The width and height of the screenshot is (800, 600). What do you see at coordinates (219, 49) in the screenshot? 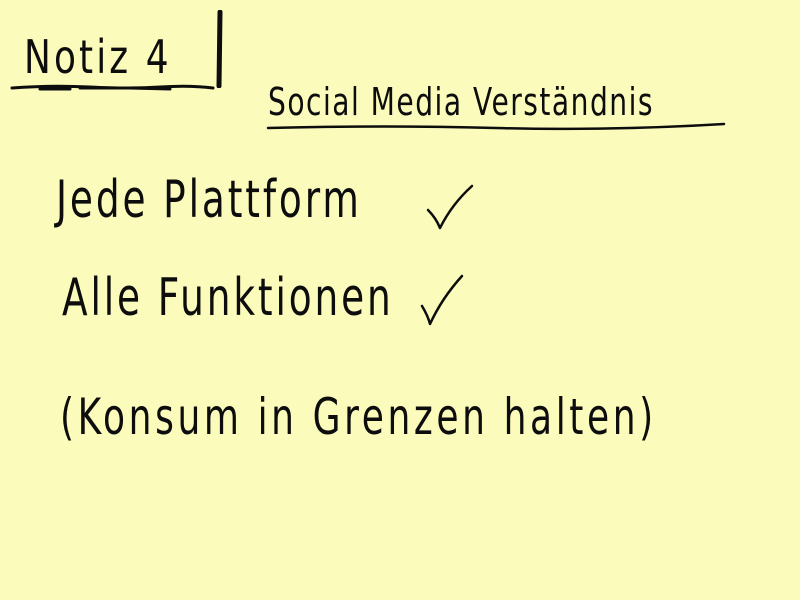
I see `title-vertical-stroke` at bounding box center [219, 49].